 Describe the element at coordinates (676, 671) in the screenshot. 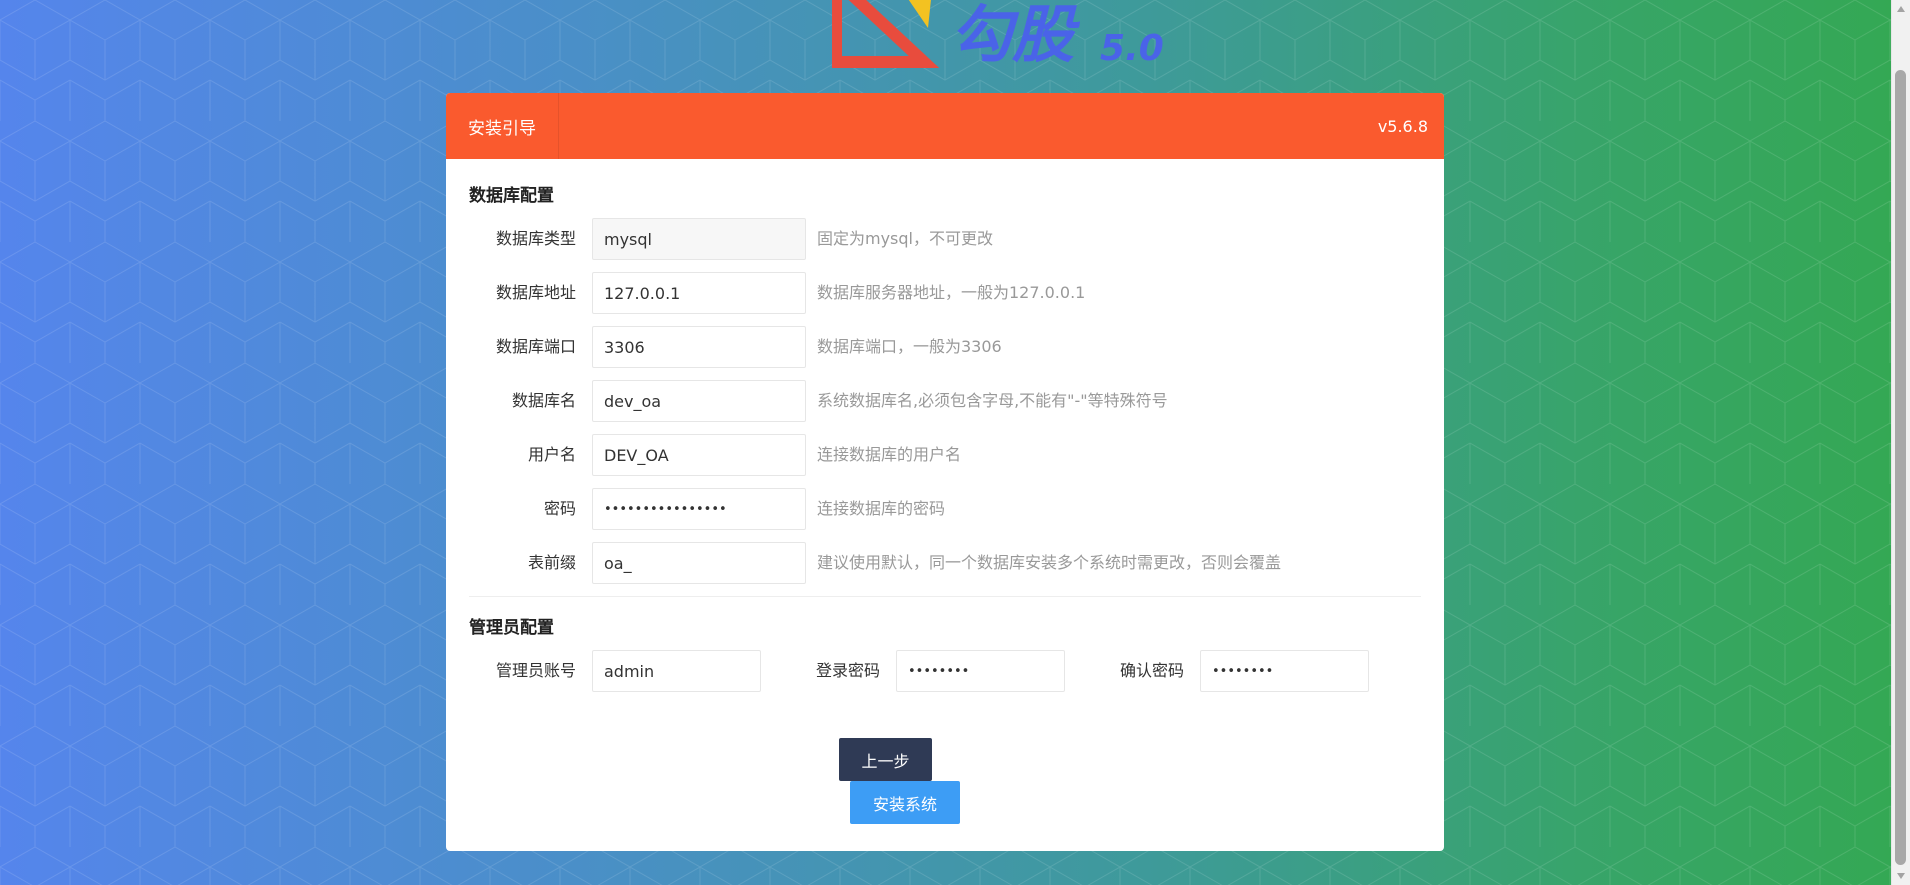

I see `admin-account-input` at that location.